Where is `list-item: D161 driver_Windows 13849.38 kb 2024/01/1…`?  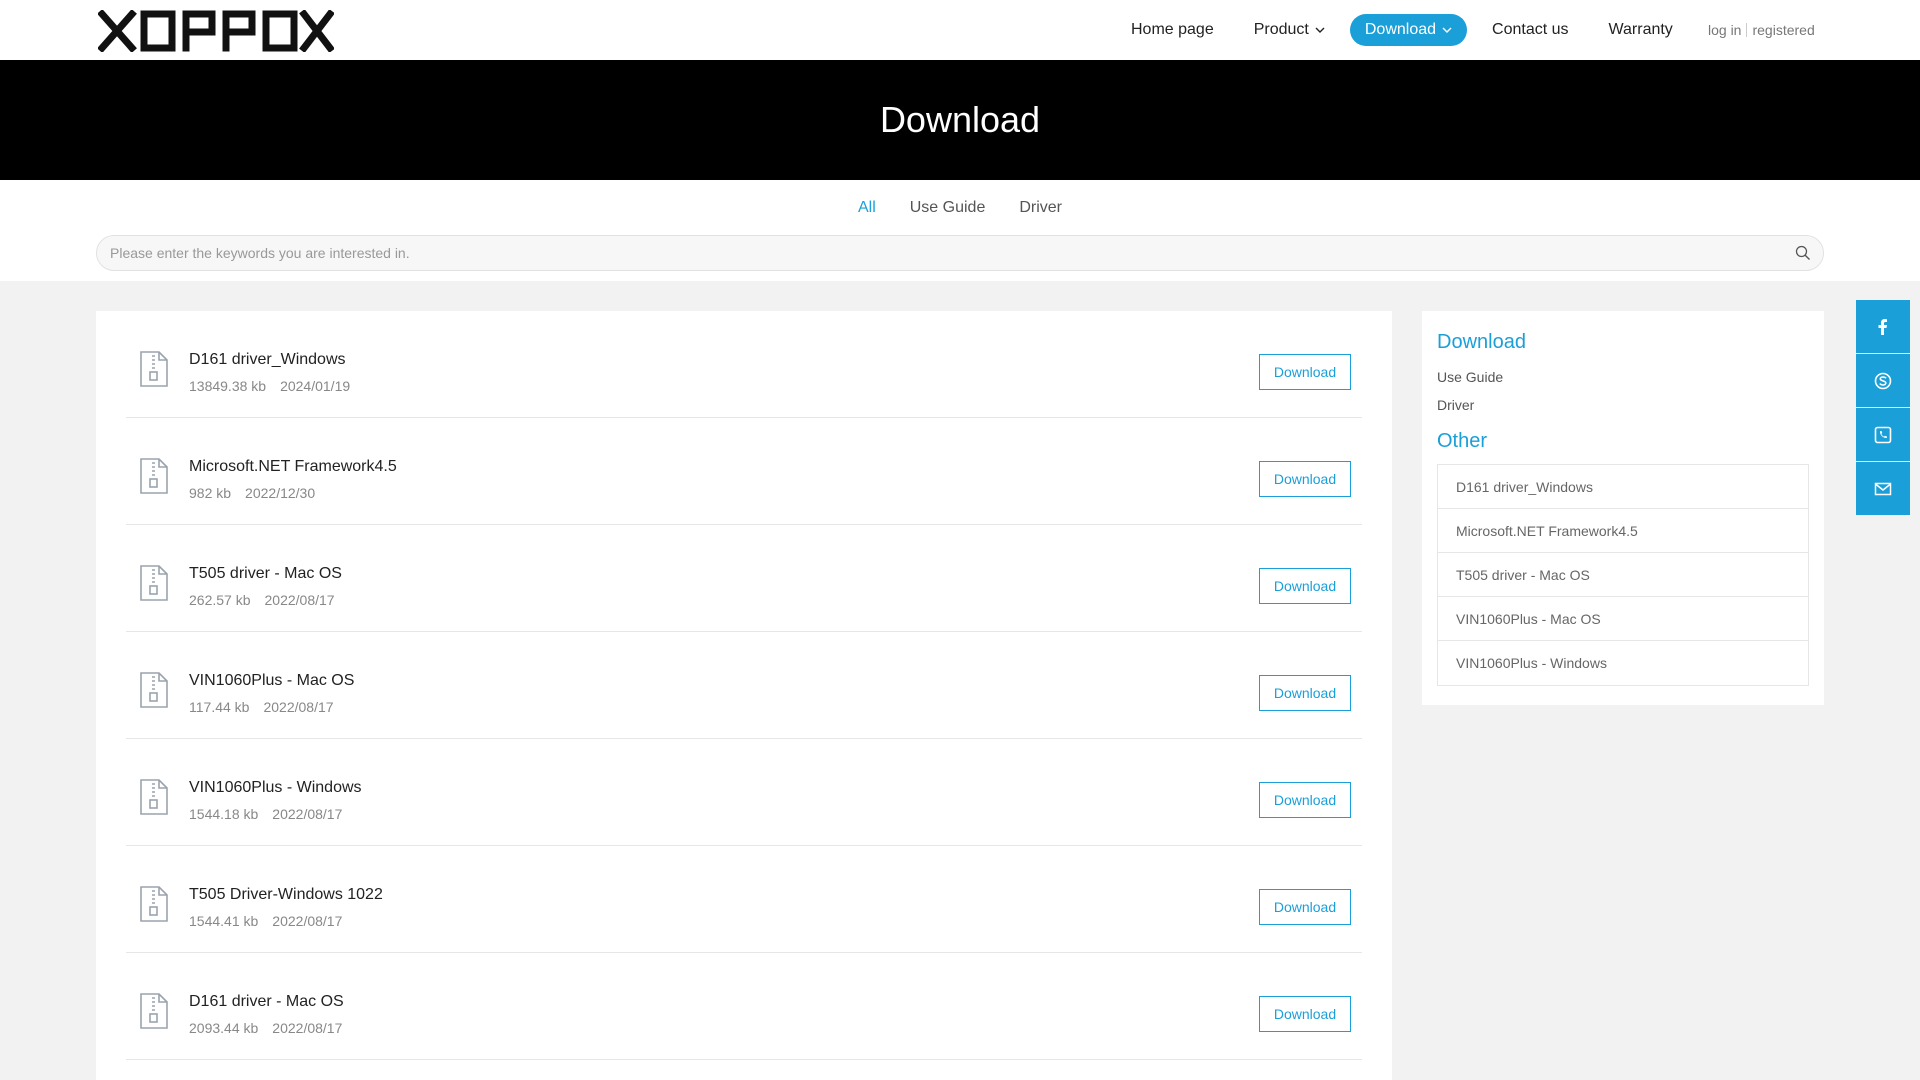
list-item: D161 driver_Windows 13849.38 kb 2024/01/1… is located at coordinates (744, 364).